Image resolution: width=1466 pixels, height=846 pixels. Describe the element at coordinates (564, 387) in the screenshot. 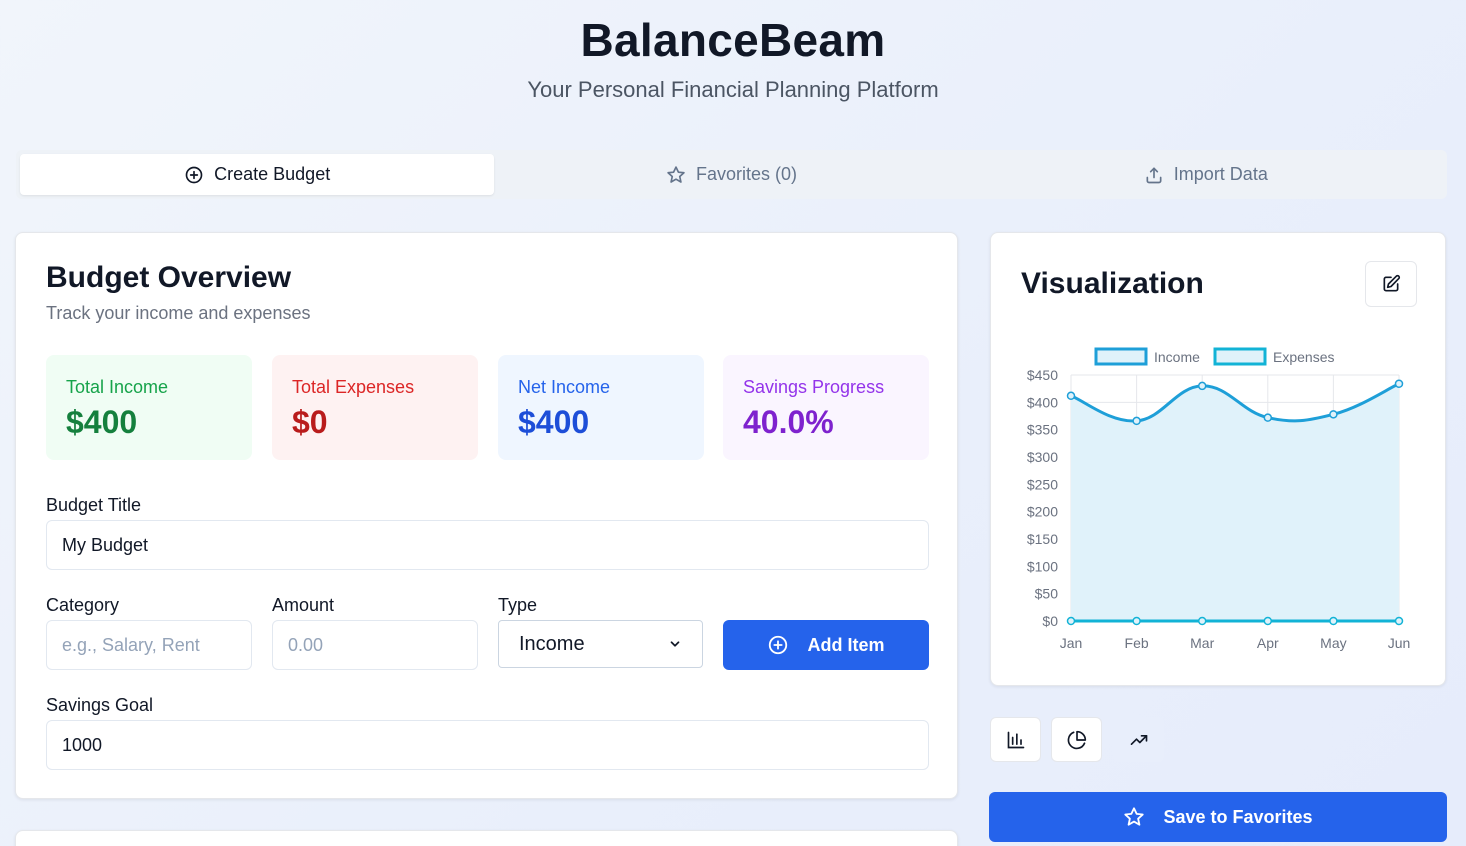

I see `stat-label: Net Income` at that location.